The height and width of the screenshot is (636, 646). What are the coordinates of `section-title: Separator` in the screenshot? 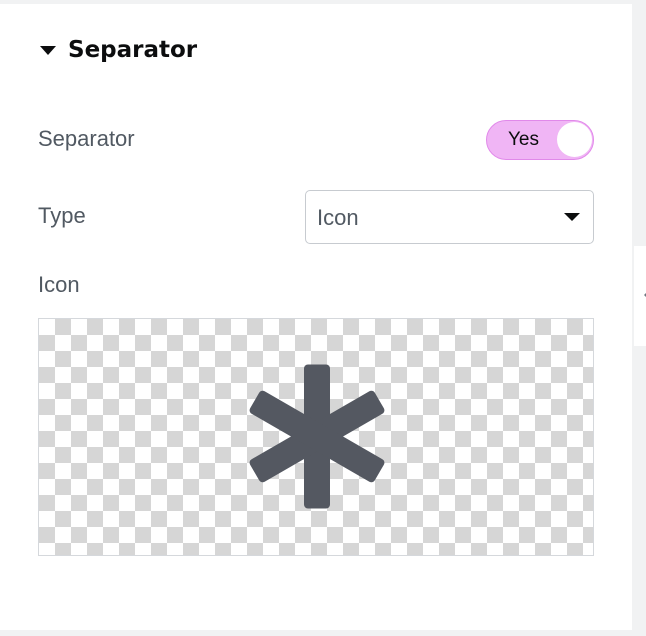 It's located at (133, 50).